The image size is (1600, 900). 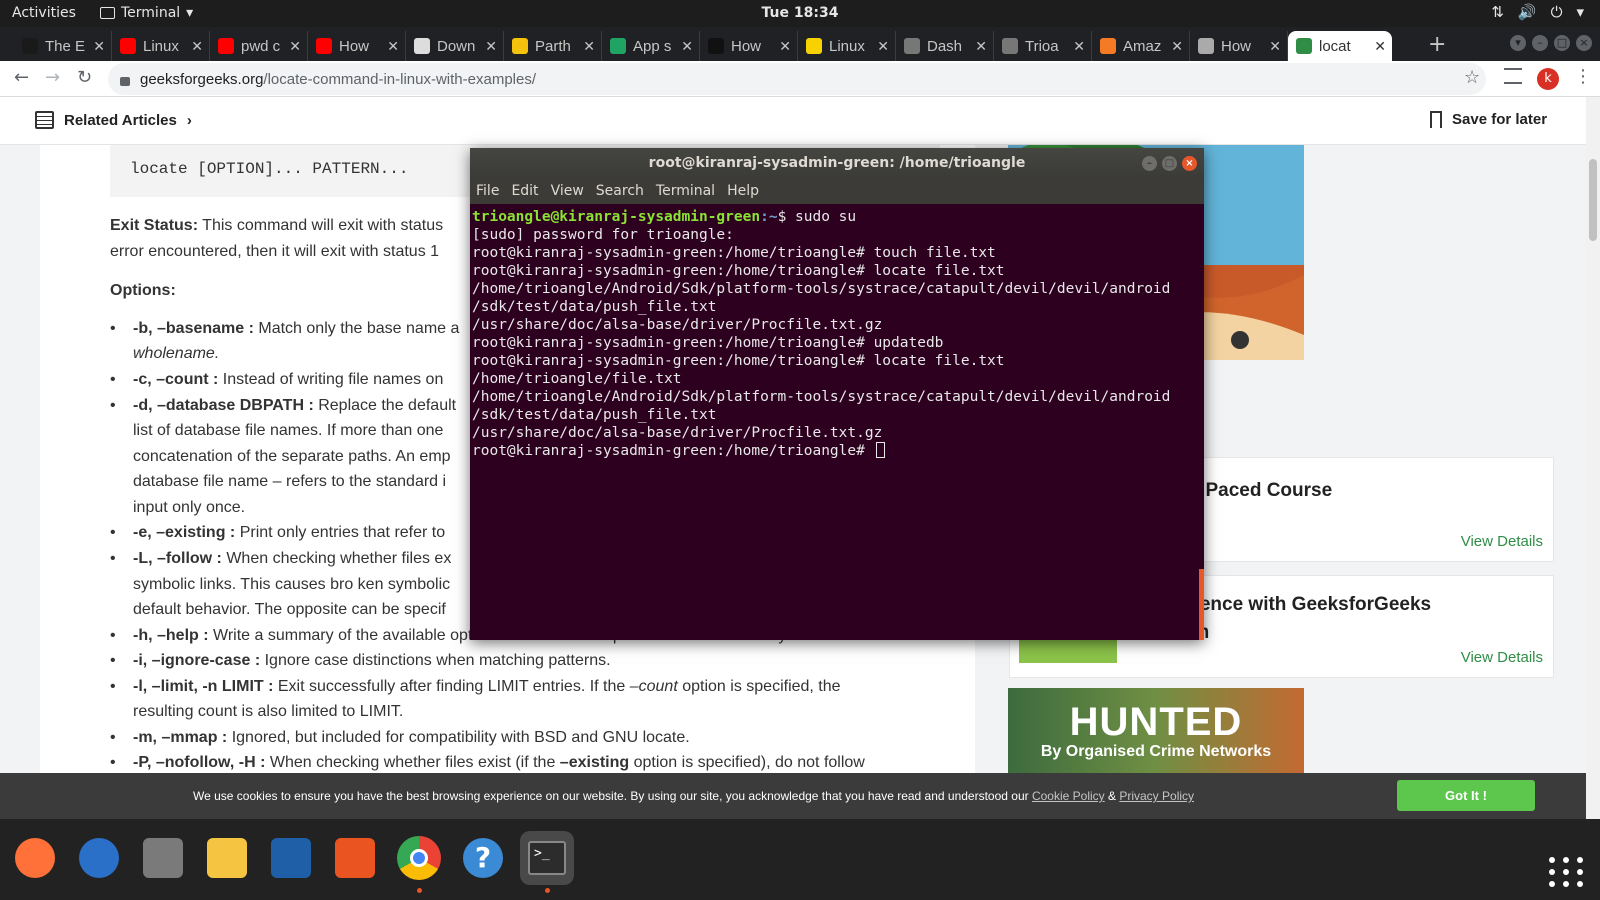 I want to click on thunderbird-icon, so click(x=99, y=858).